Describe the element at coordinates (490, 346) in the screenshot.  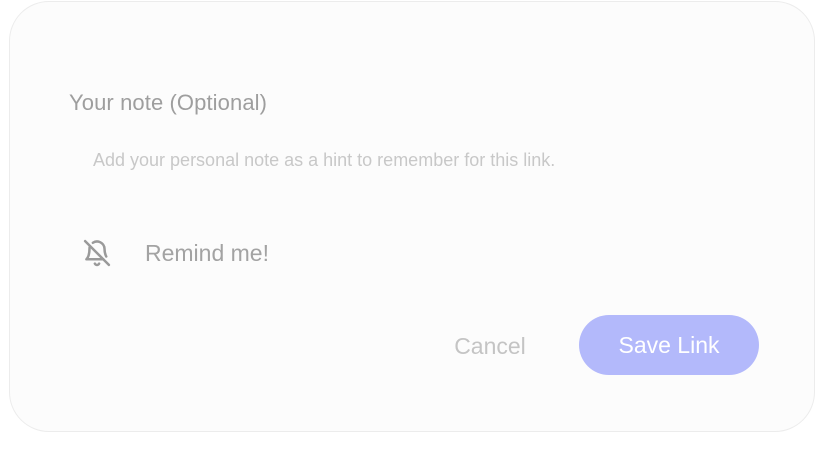
I see `cancel-button: Cancel` at that location.